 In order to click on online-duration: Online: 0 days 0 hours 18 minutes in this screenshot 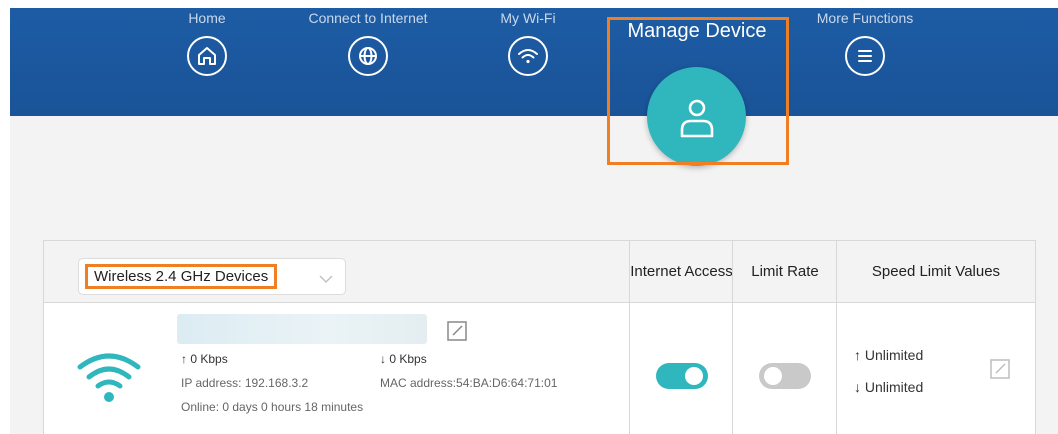, I will do `click(272, 407)`.